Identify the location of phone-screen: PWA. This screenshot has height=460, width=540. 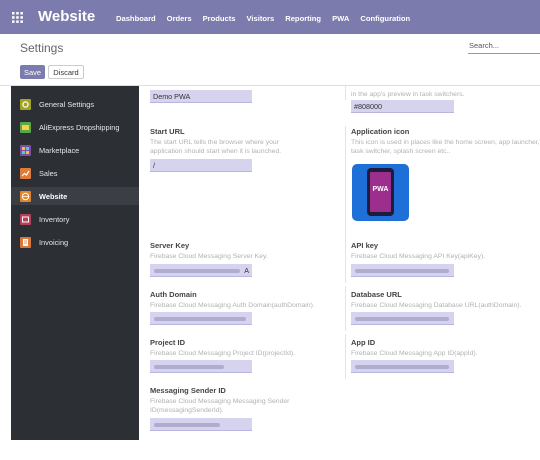
(380, 192).